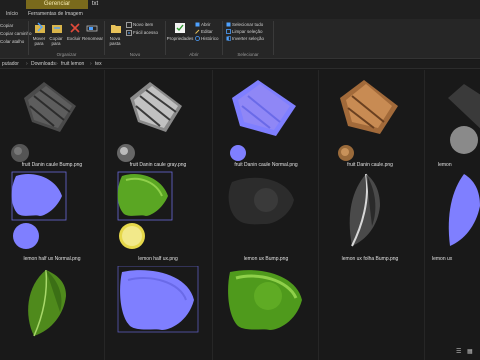 The width and height of the screenshot is (480, 360). I want to click on select-none-icon, so click(228, 31).